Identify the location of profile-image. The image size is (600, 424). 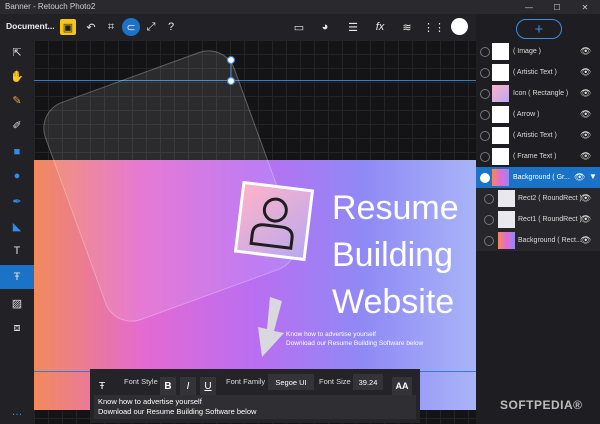
(274, 221).